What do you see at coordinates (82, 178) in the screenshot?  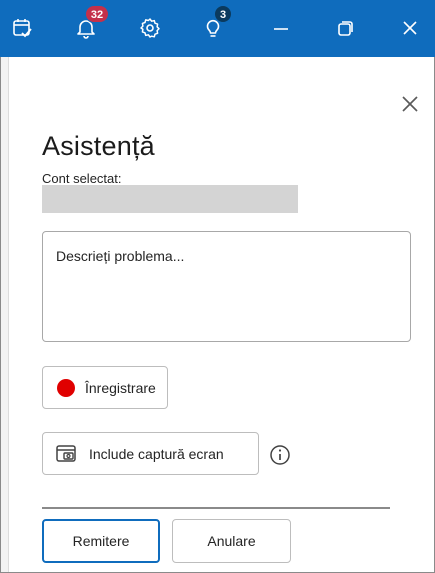 I see `account-label: Cont selectat:` at bounding box center [82, 178].